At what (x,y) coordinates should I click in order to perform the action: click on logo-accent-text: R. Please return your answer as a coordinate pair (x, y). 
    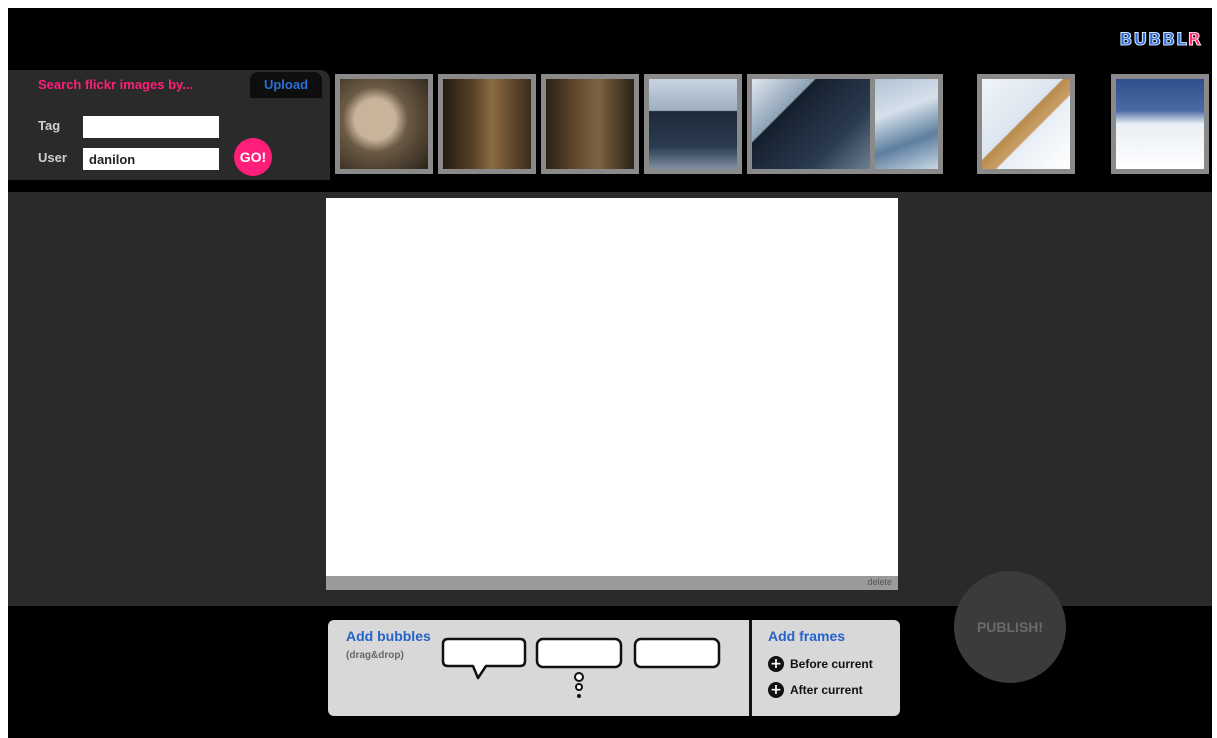
    Looking at the image, I should click on (1194, 40).